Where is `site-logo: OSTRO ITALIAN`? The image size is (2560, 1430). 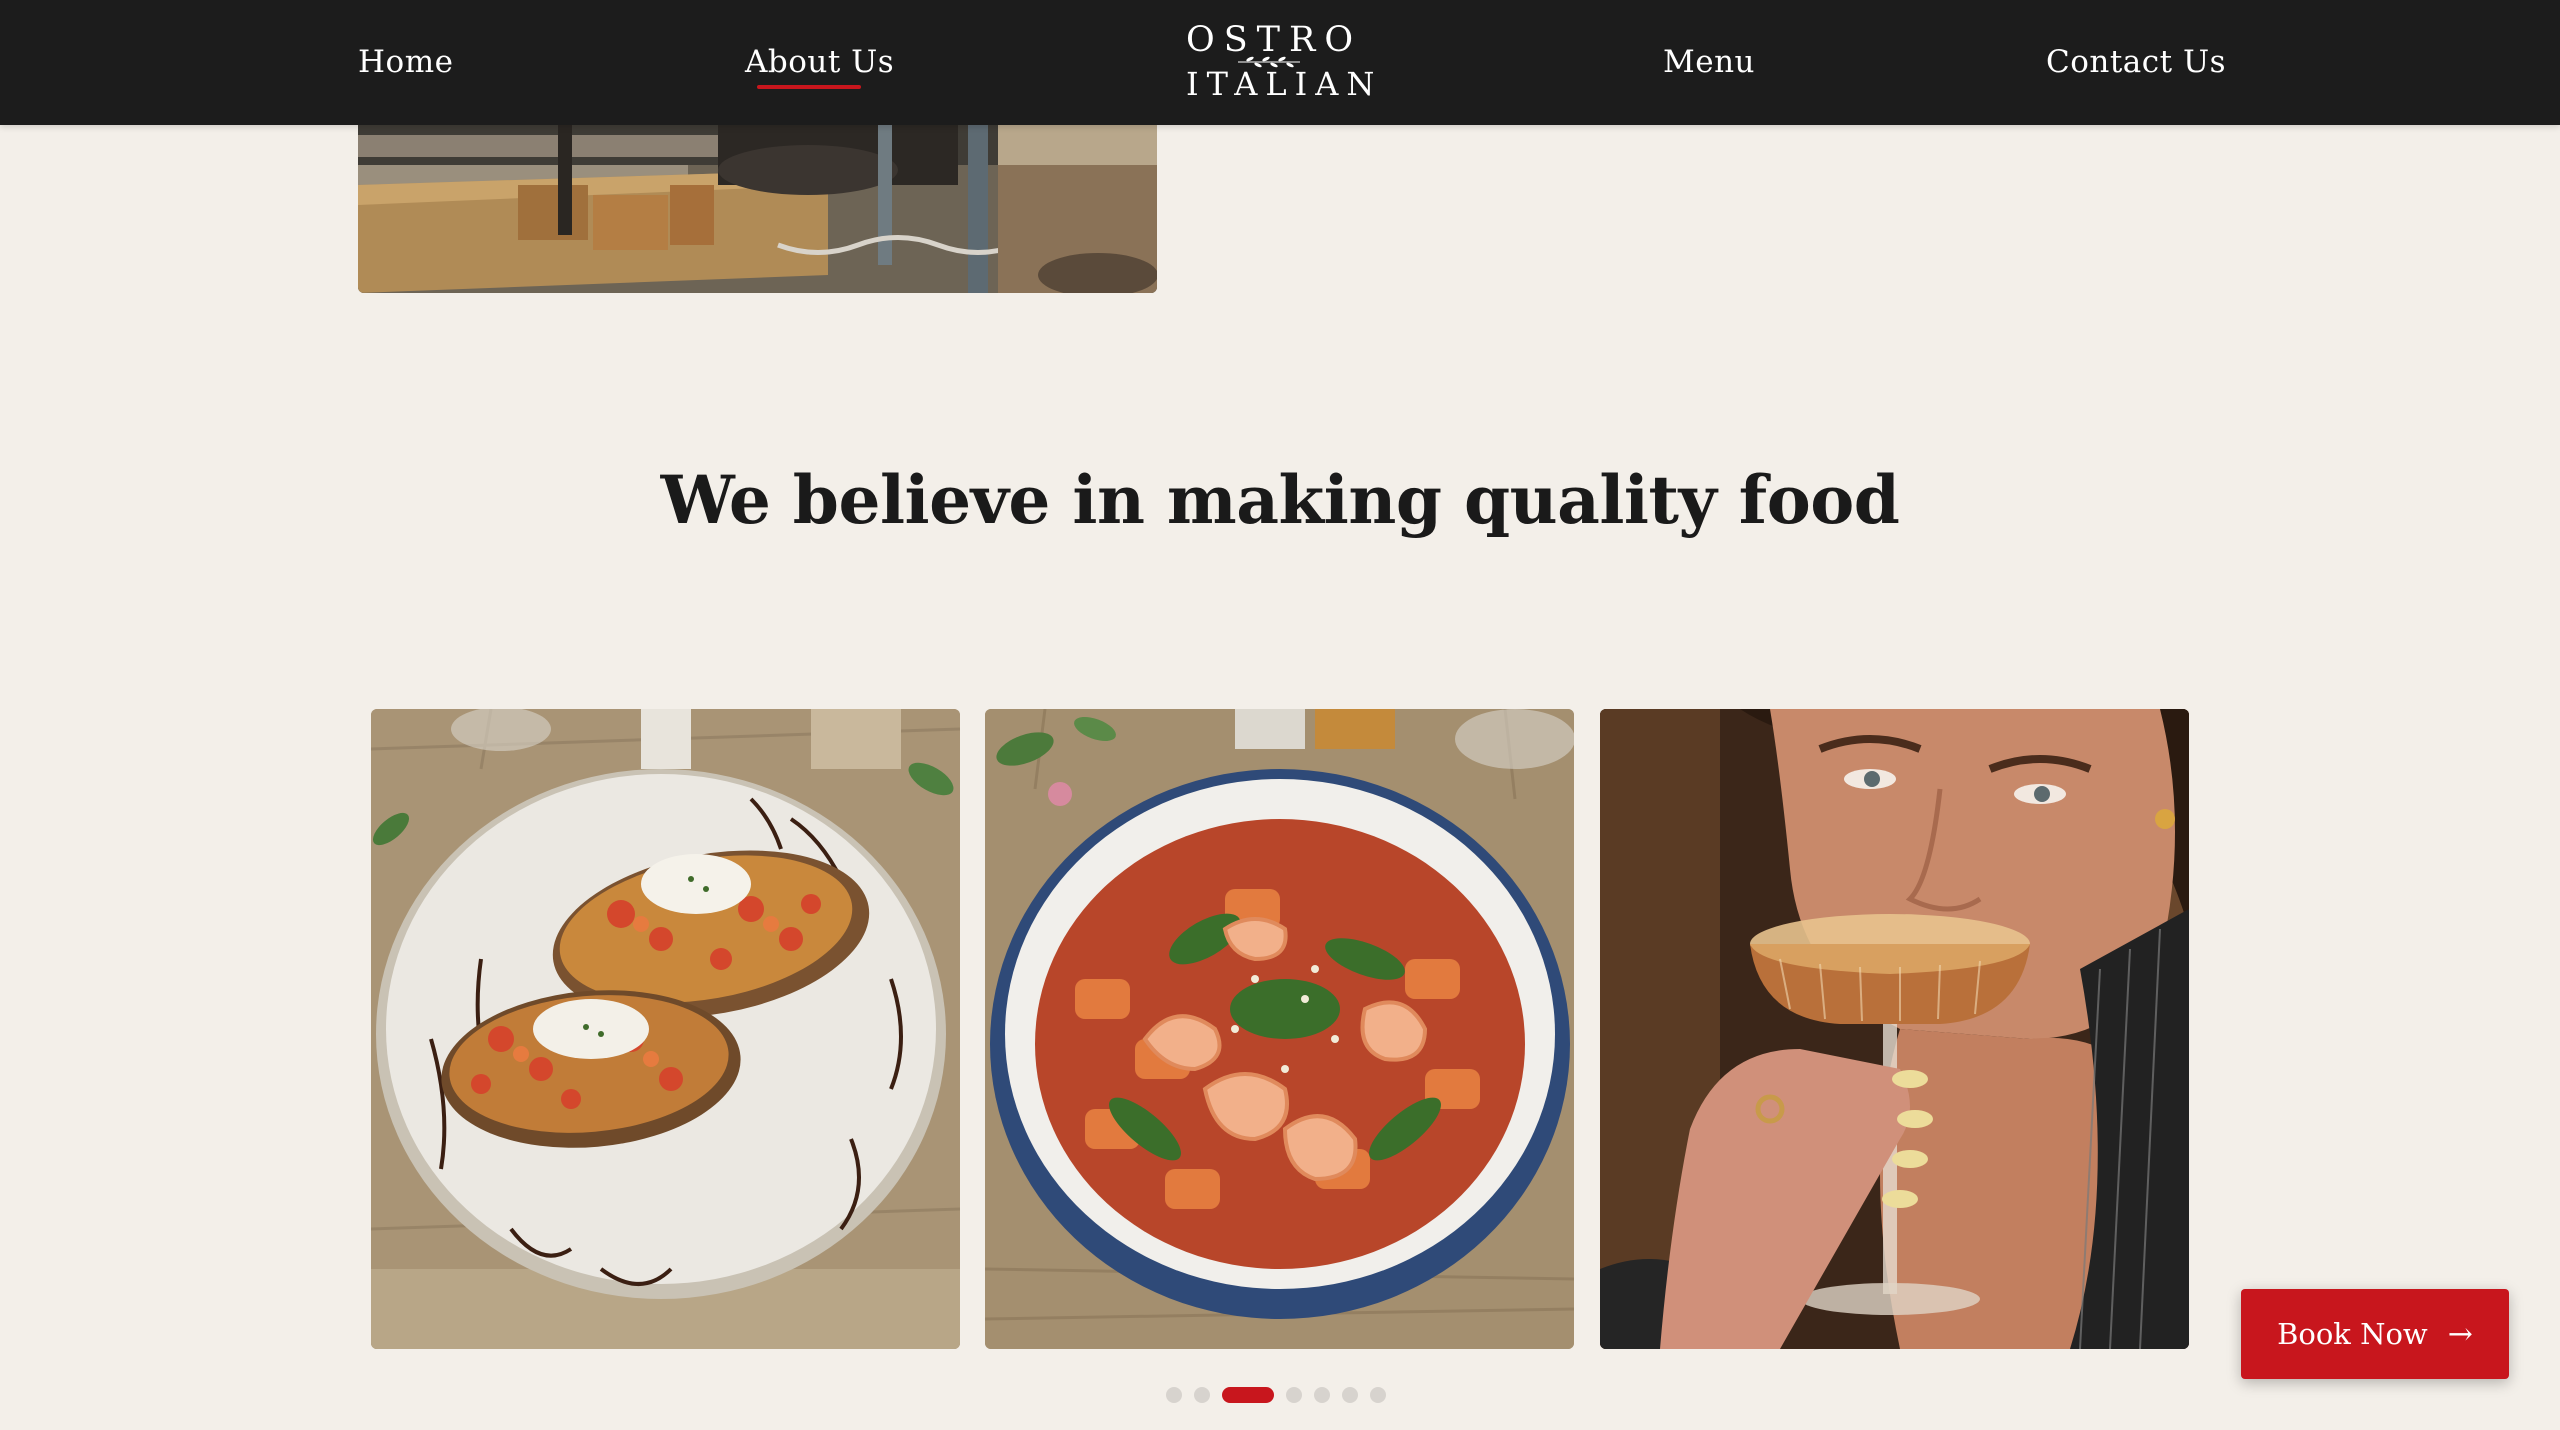 site-logo: OSTRO ITALIAN is located at coordinates (1284, 62).